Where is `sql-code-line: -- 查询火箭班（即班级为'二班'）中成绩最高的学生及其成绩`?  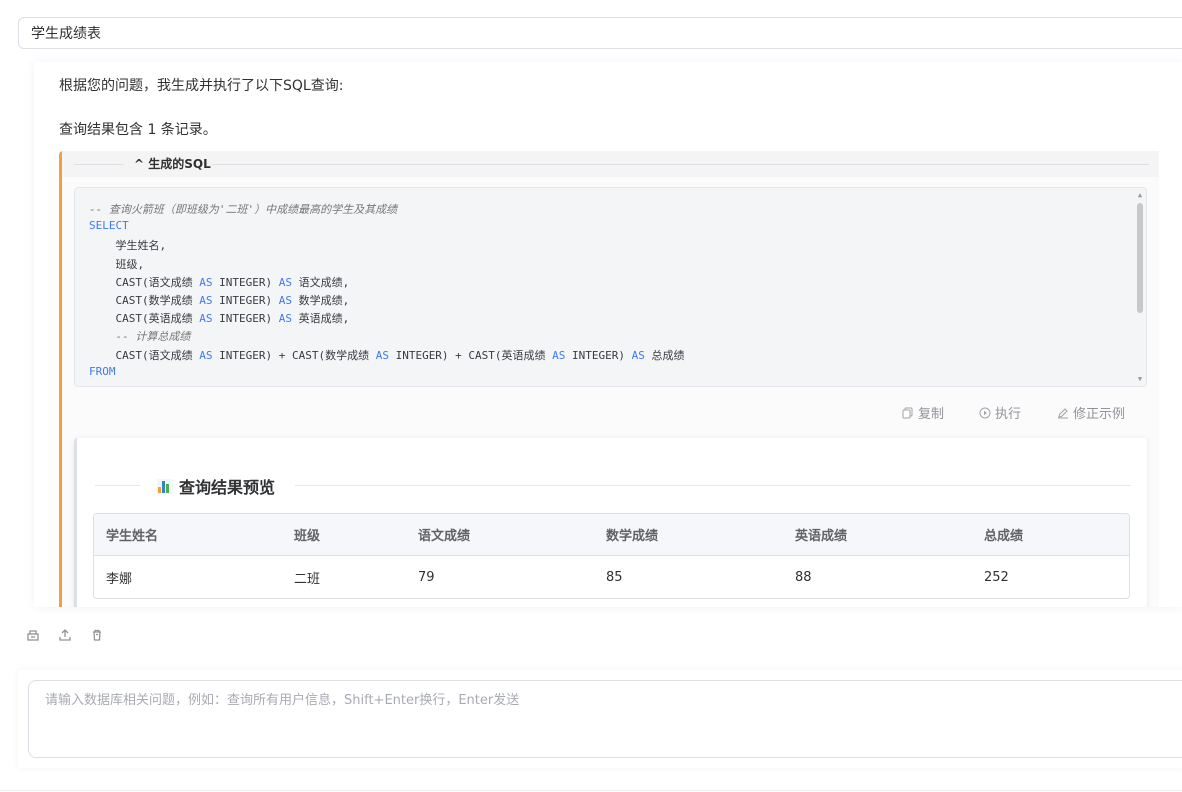 sql-code-line: -- 查询火箭班（即班级为'二班'）中成绩最高的学生及其成绩 is located at coordinates (243, 209).